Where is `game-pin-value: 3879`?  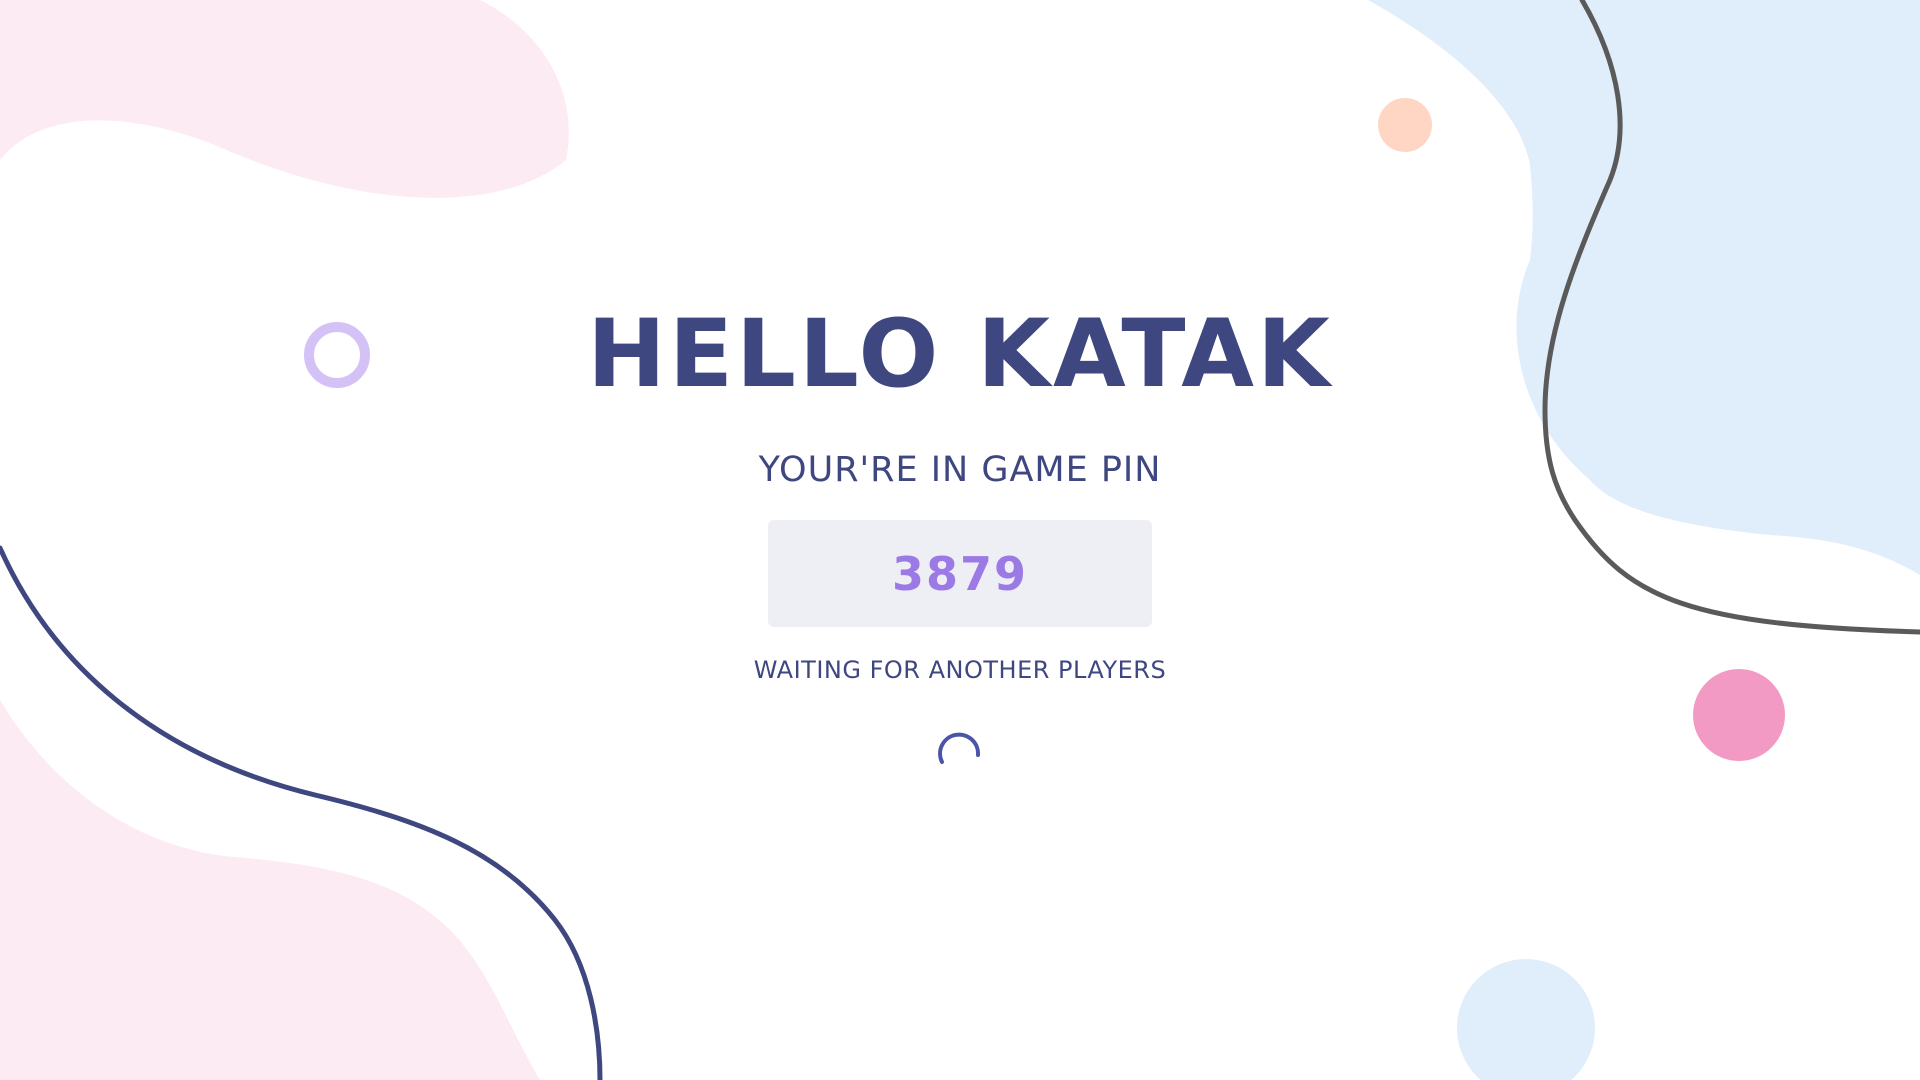 game-pin-value: 3879 is located at coordinates (960, 573).